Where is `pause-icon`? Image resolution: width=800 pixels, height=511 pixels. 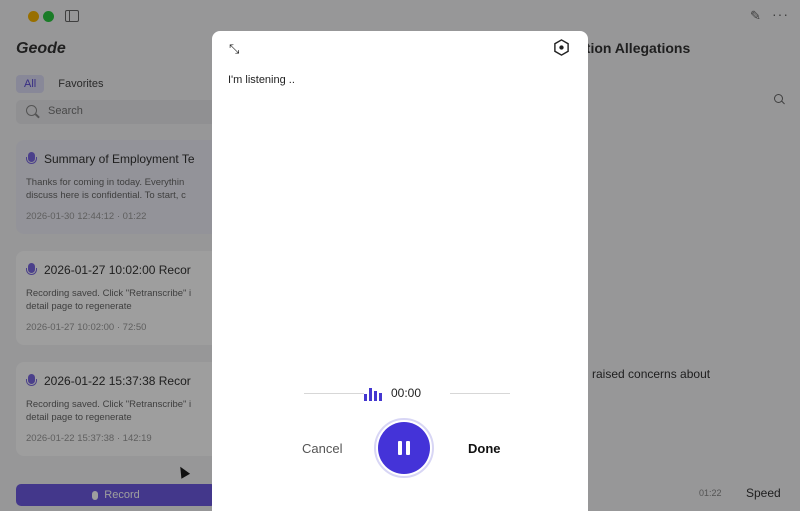
pause-icon is located at coordinates (404, 448).